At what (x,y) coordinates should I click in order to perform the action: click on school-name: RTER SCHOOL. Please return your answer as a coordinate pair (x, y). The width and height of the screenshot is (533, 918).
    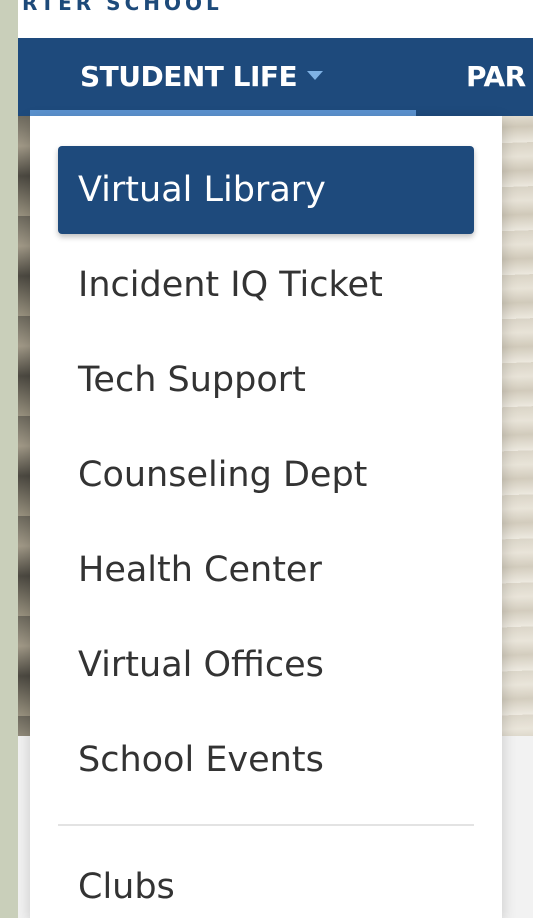
    Looking at the image, I should click on (122, 7).